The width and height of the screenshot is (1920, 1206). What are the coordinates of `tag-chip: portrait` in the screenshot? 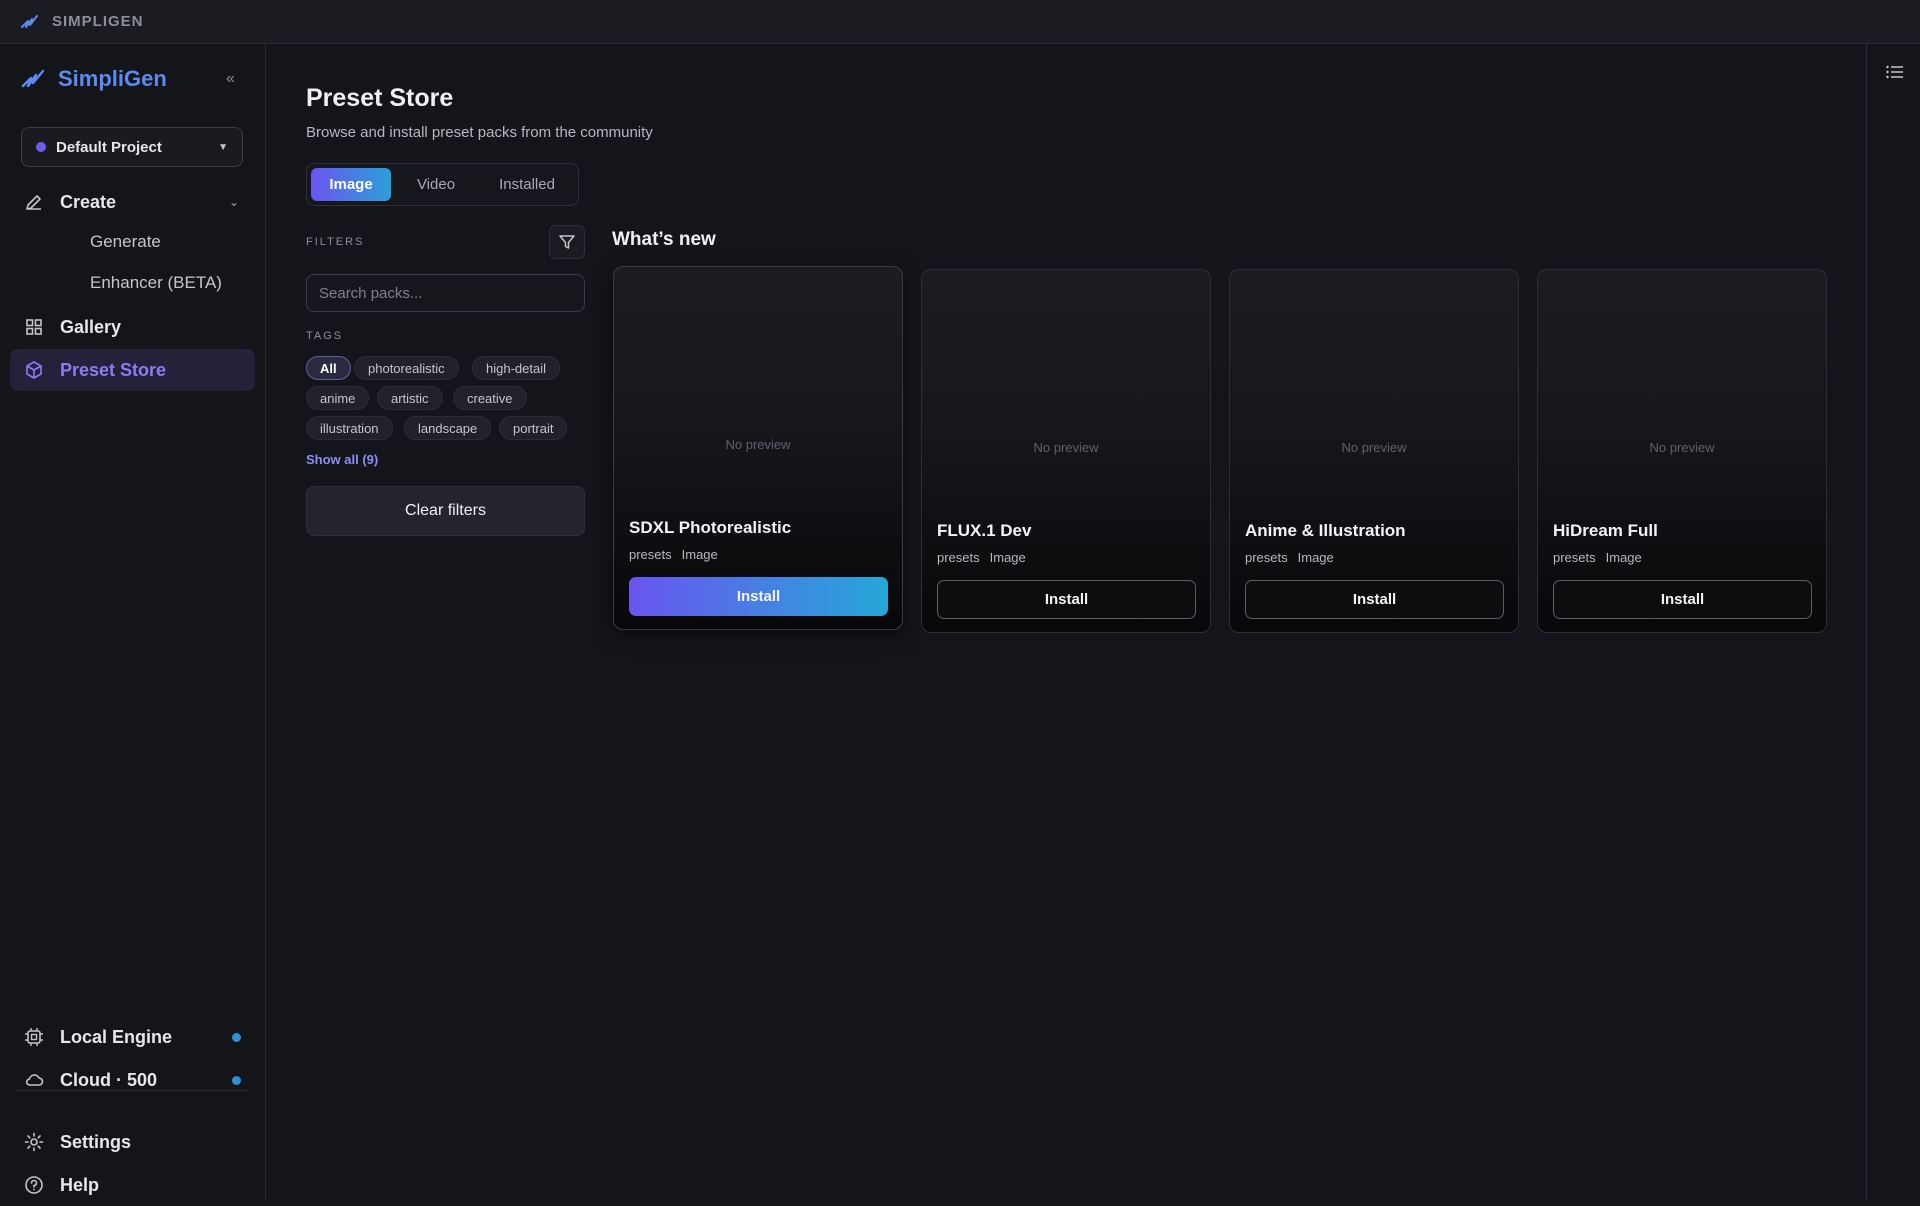 It's located at (533, 428).